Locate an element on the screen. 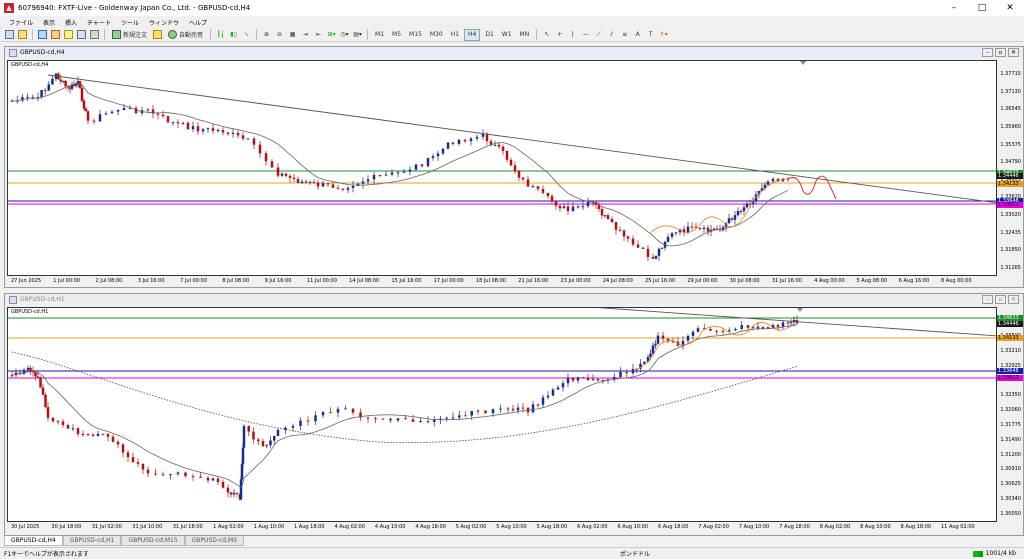 The image size is (1024, 559). bar-chart-button: ┃╽ is located at coordinates (220, 35).